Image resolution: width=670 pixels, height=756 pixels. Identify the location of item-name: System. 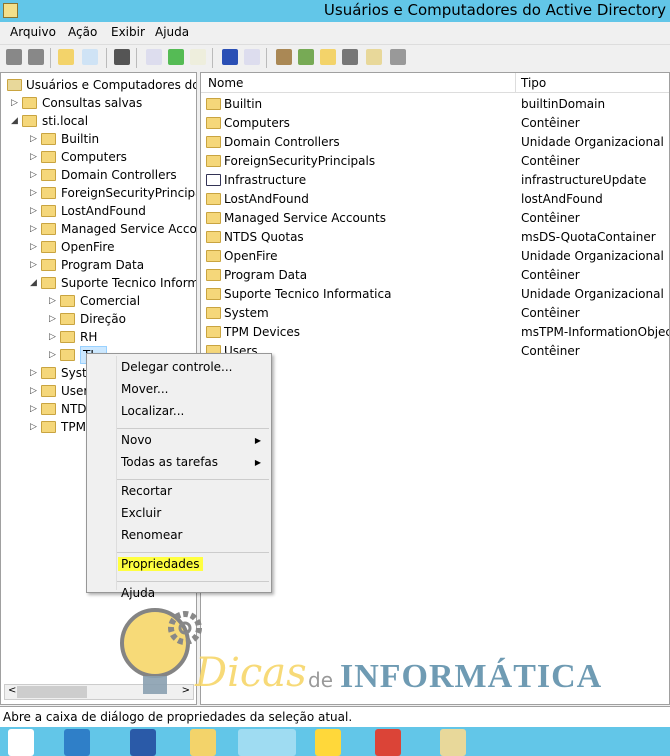
(246, 313).